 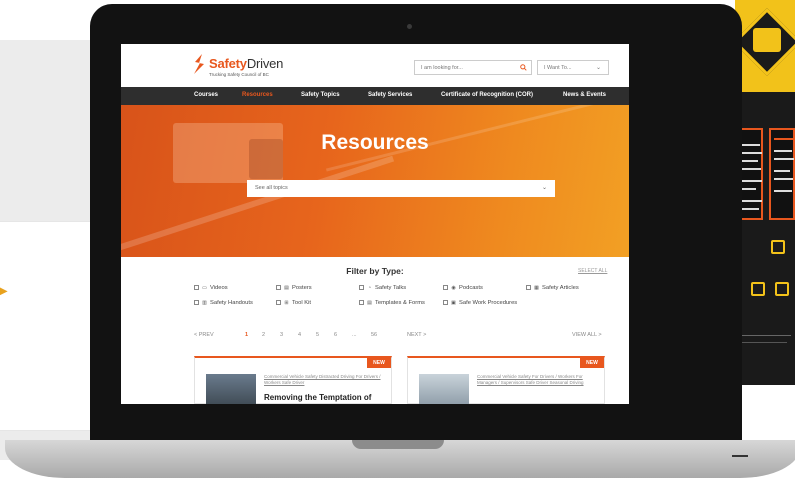 What do you see at coordinates (487, 95) in the screenshot?
I see `nav-cor: Certificate of Recognition (COR)` at bounding box center [487, 95].